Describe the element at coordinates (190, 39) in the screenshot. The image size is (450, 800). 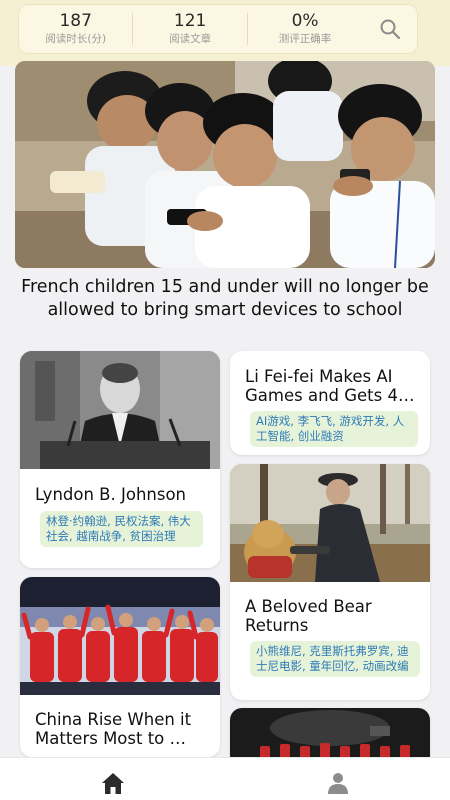
I see `stat-label: 阅读文章` at that location.